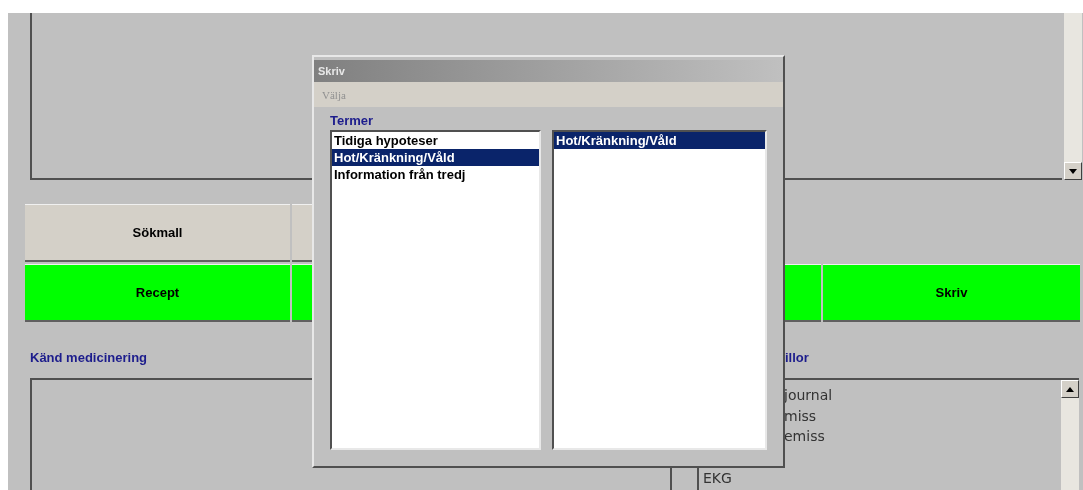 Image resolution: width=1083 pixels, height=490 pixels. What do you see at coordinates (436, 174) in the screenshot?
I see `term-item: Information från tredj` at bounding box center [436, 174].